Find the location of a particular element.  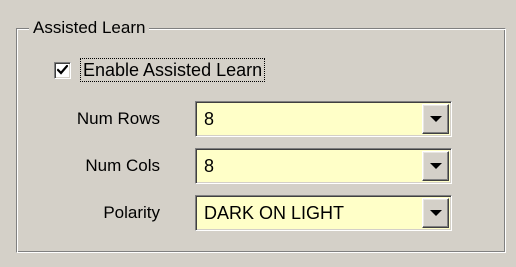

num-rows-value: 8 is located at coordinates (209, 119).